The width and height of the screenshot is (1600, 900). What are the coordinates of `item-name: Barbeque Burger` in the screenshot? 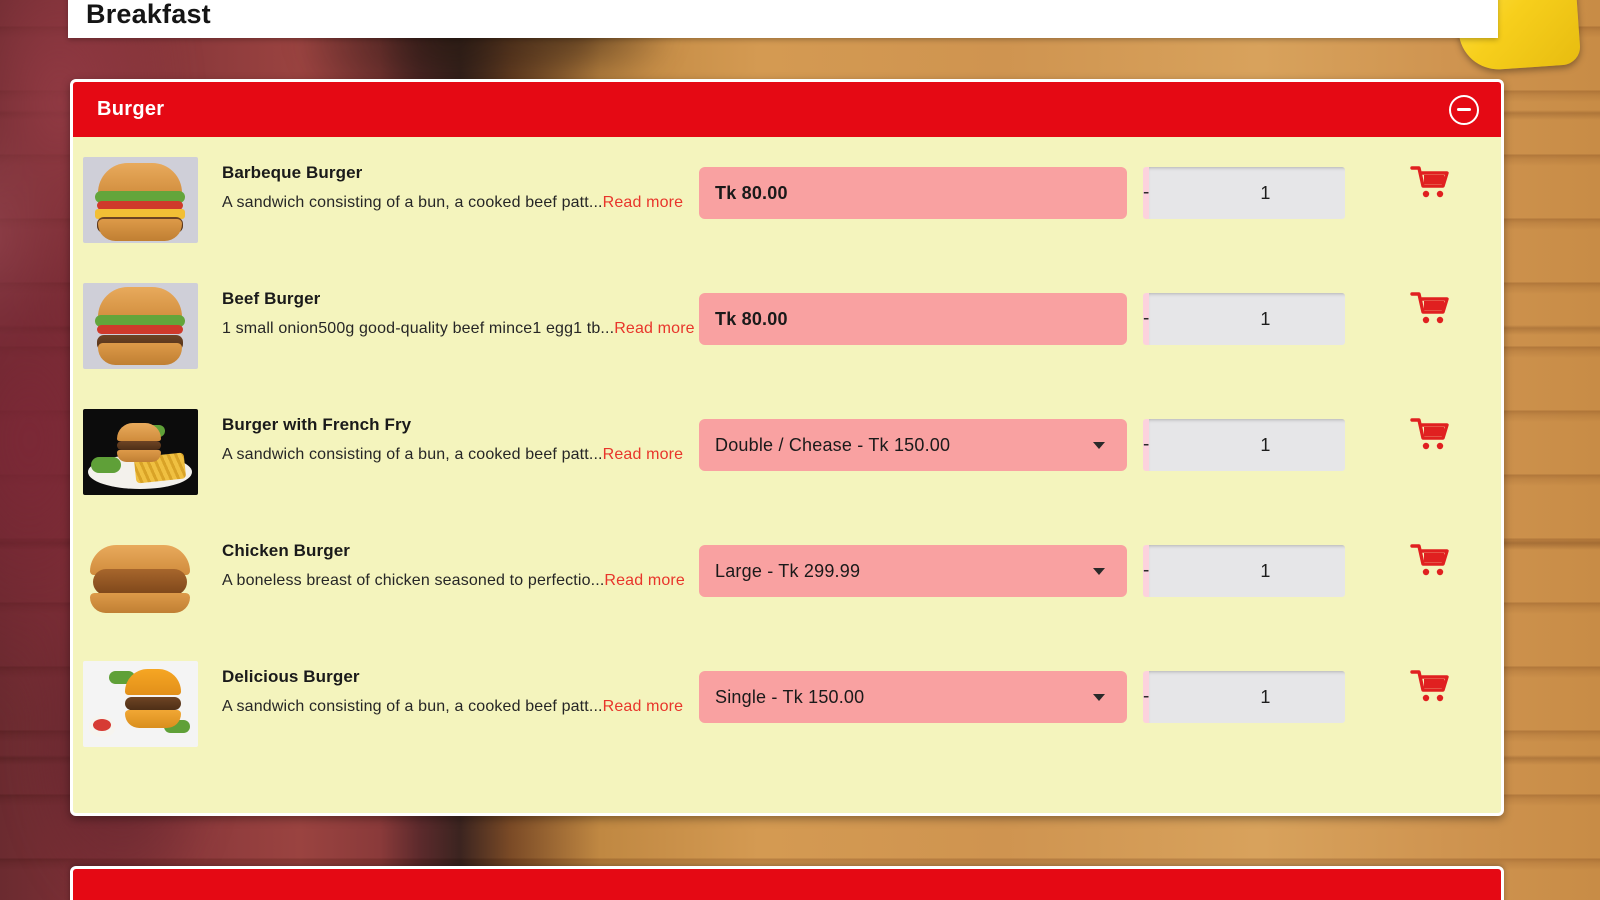 It's located at (292, 172).